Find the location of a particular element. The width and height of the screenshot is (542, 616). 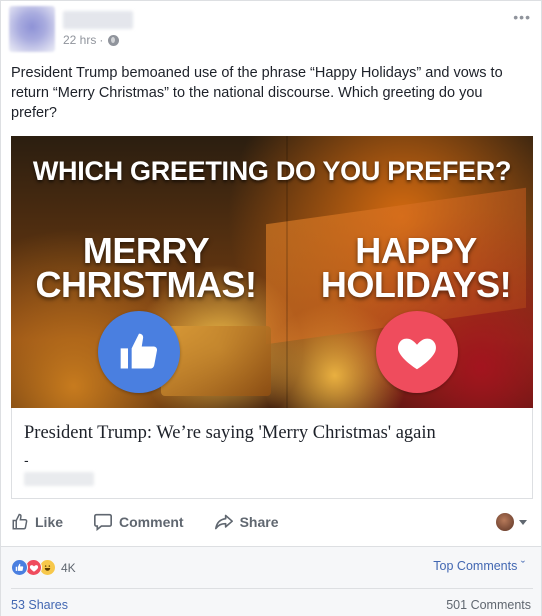

share-label: Share is located at coordinates (259, 522).